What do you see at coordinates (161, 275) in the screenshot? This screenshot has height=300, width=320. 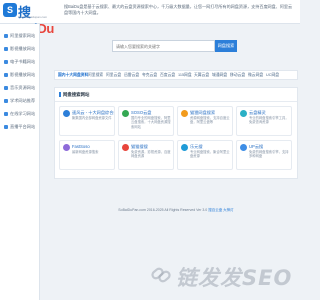 I see `chain-link-icon` at bounding box center [161, 275].